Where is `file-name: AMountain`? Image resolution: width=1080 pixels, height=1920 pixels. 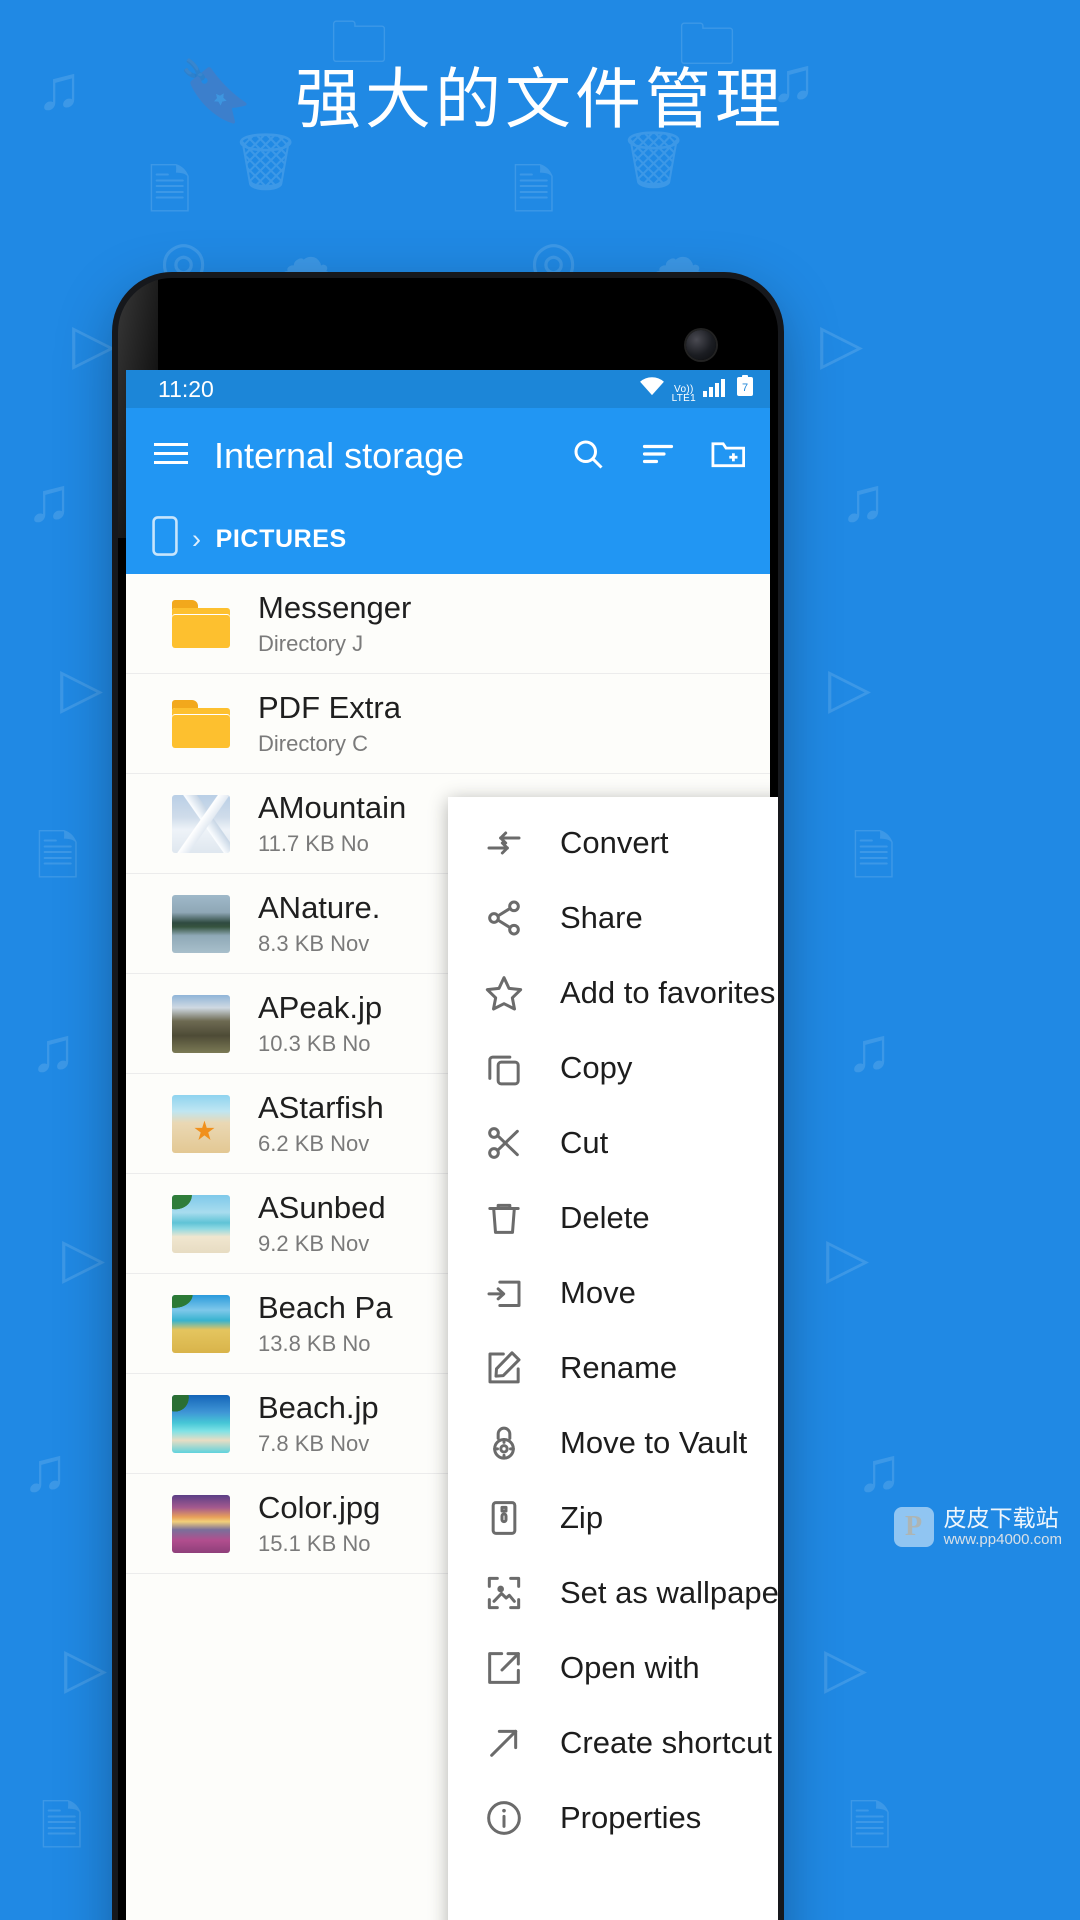
file-name: AMountain is located at coordinates (332, 808).